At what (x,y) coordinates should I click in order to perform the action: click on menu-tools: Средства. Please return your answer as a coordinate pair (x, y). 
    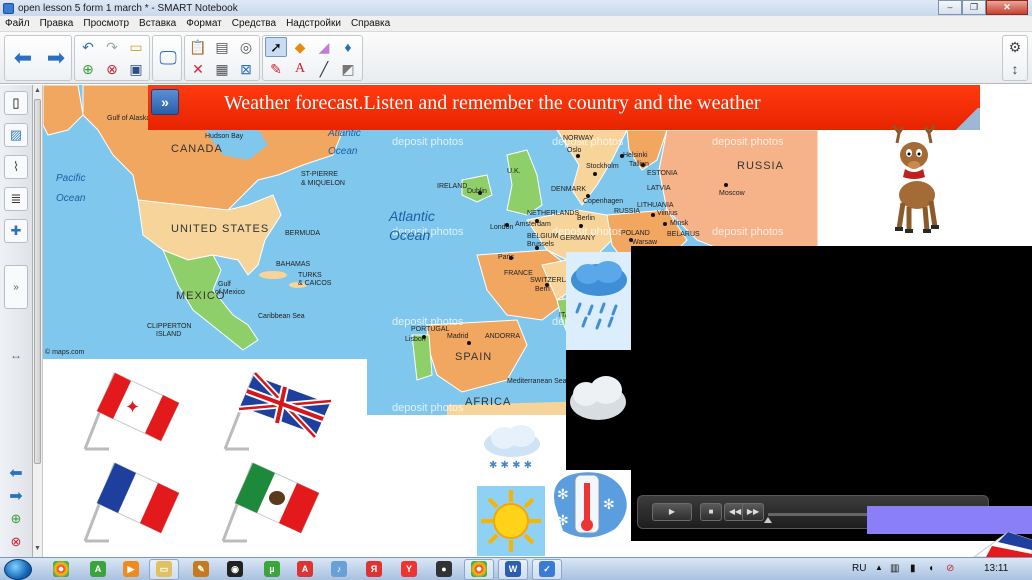
    Looking at the image, I should click on (254, 23).